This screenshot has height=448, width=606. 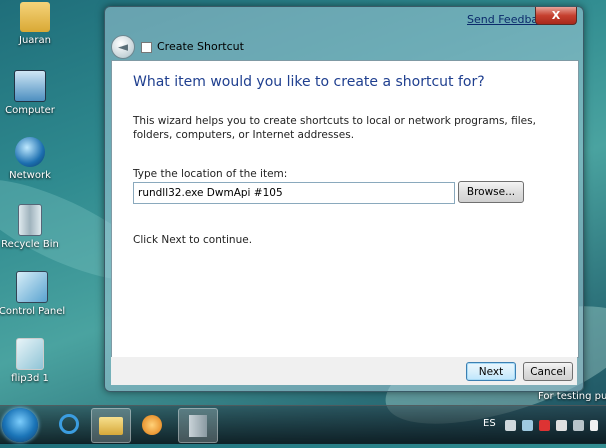 What do you see at coordinates (200, 46) in the screenshot?
I see `window-title: Create Shortcut` at bounding box center [200, 46].